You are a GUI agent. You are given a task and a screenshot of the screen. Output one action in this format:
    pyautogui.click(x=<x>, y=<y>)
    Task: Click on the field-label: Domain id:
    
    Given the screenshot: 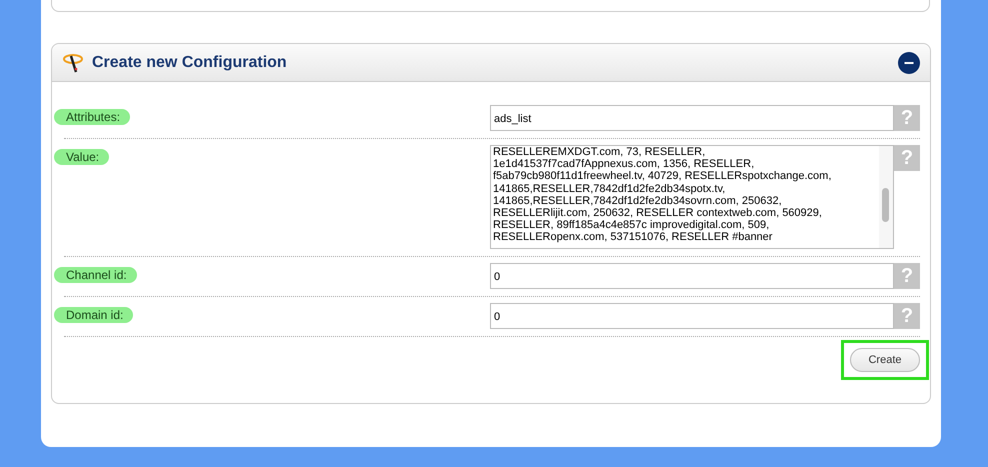 What is the action you would take?
    pyautogui.click(x=94, y=315)
    